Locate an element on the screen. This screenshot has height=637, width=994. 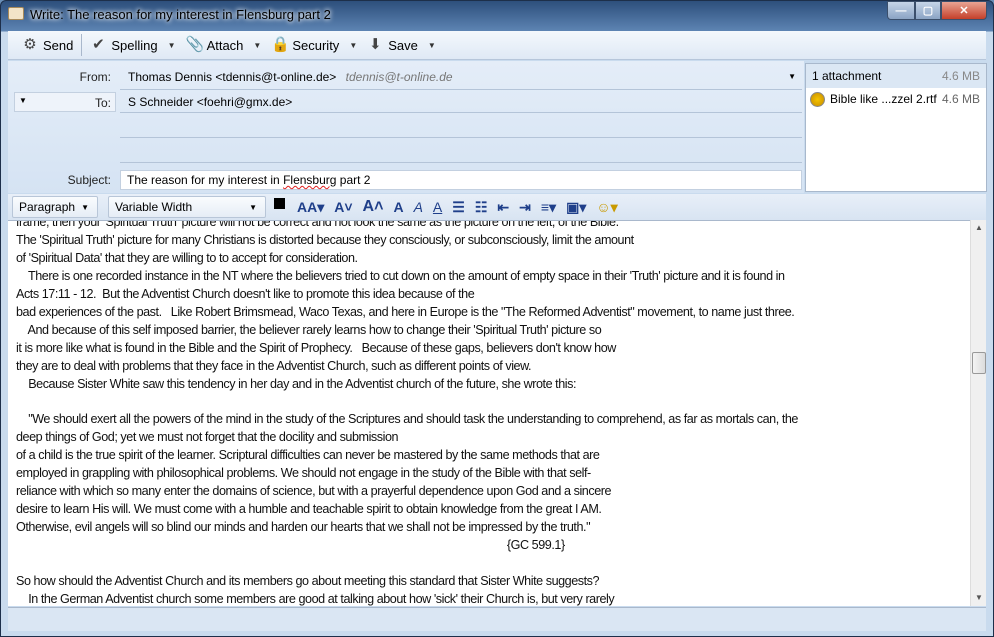
send-button: ⚙ Send is located at coordinates (47, 45).